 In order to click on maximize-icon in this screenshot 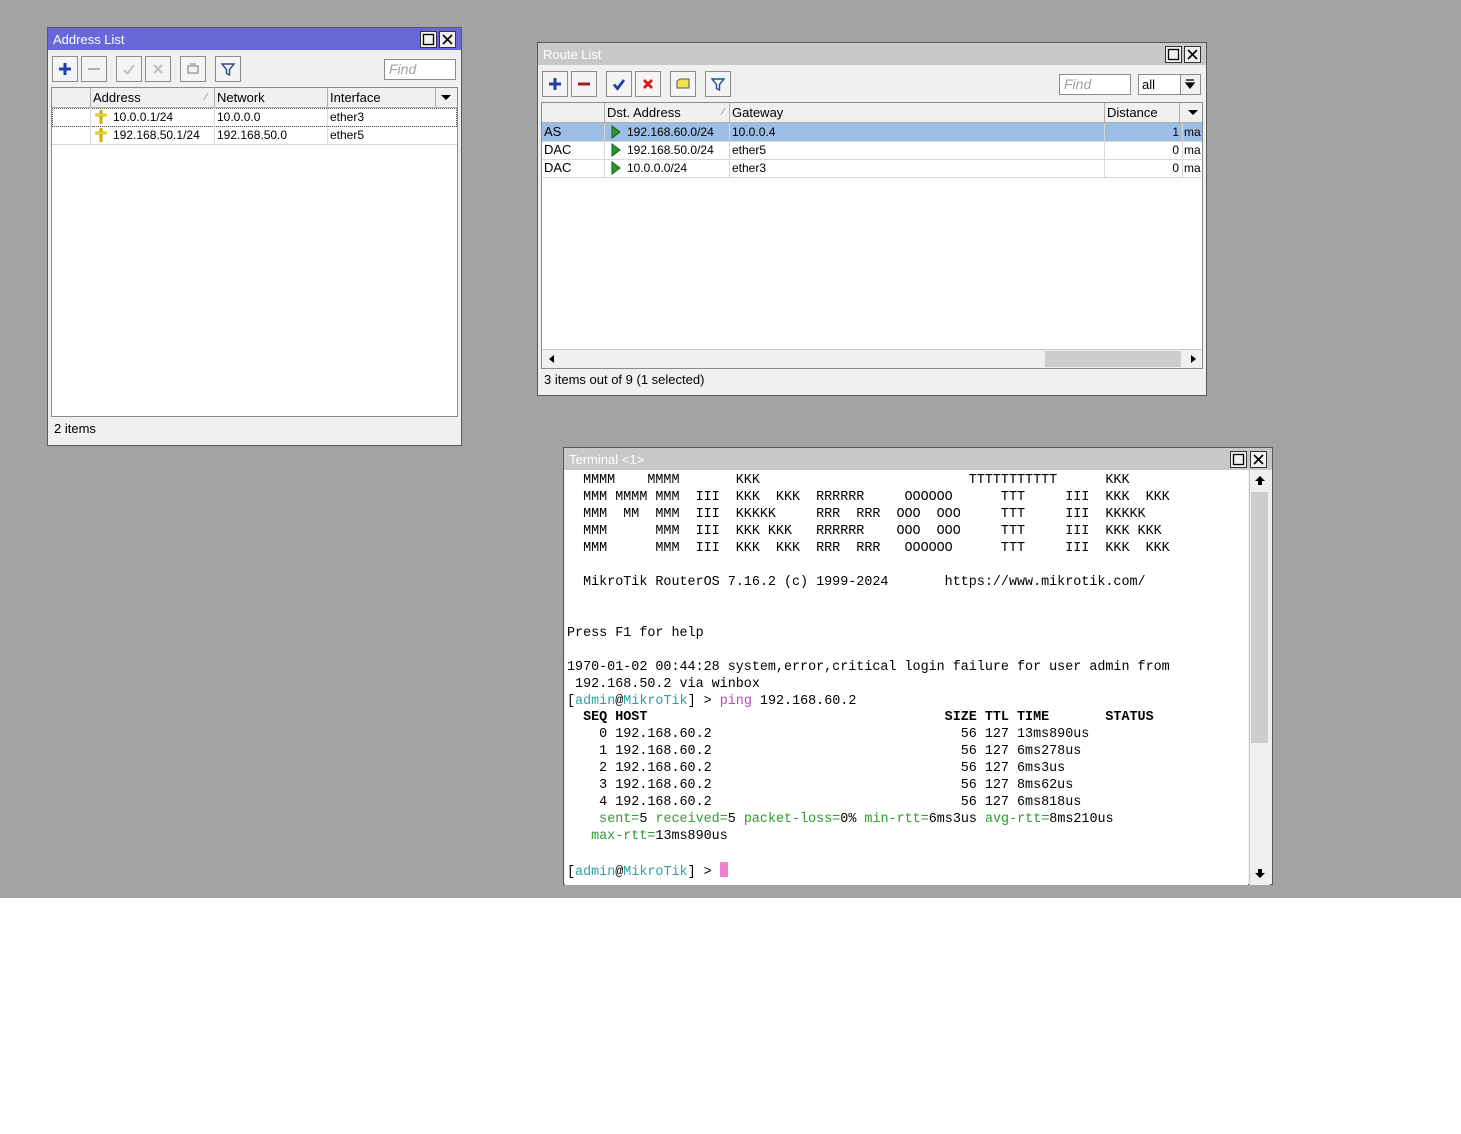, I will do `click(1173, 54)`.